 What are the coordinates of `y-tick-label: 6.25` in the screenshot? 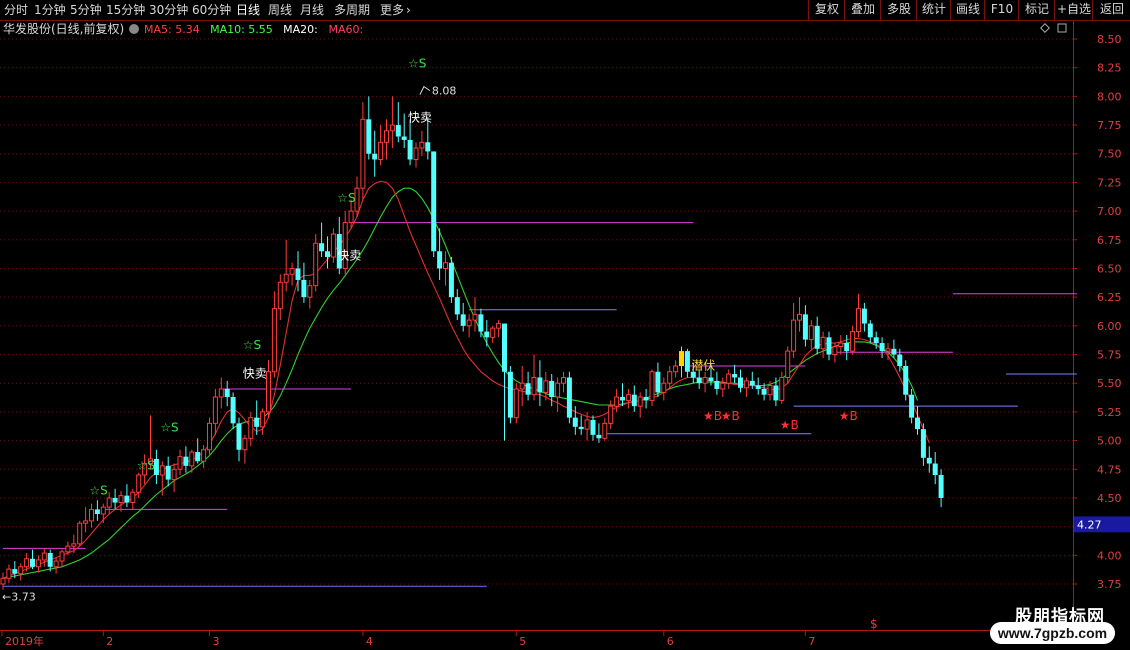 It's located at (1109, 297).